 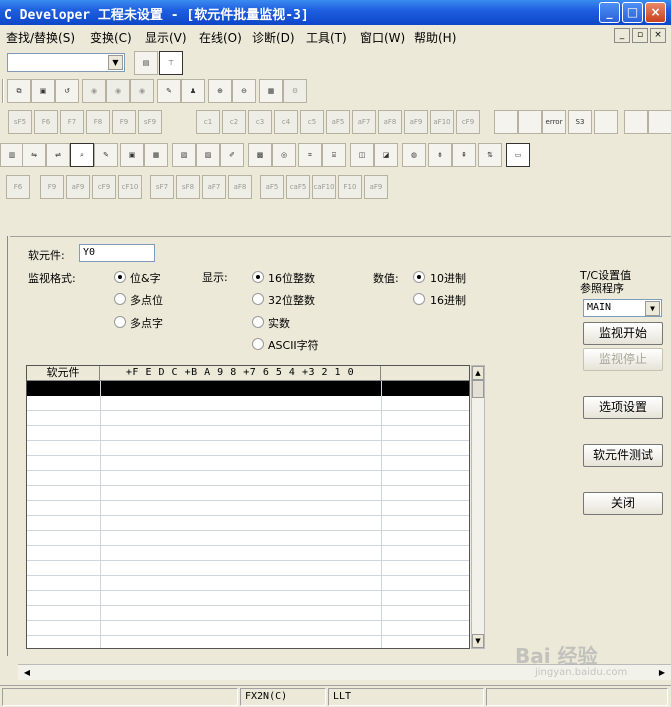 I want to click on monitor-start-icon: ♟, so click(x=193, y=91).